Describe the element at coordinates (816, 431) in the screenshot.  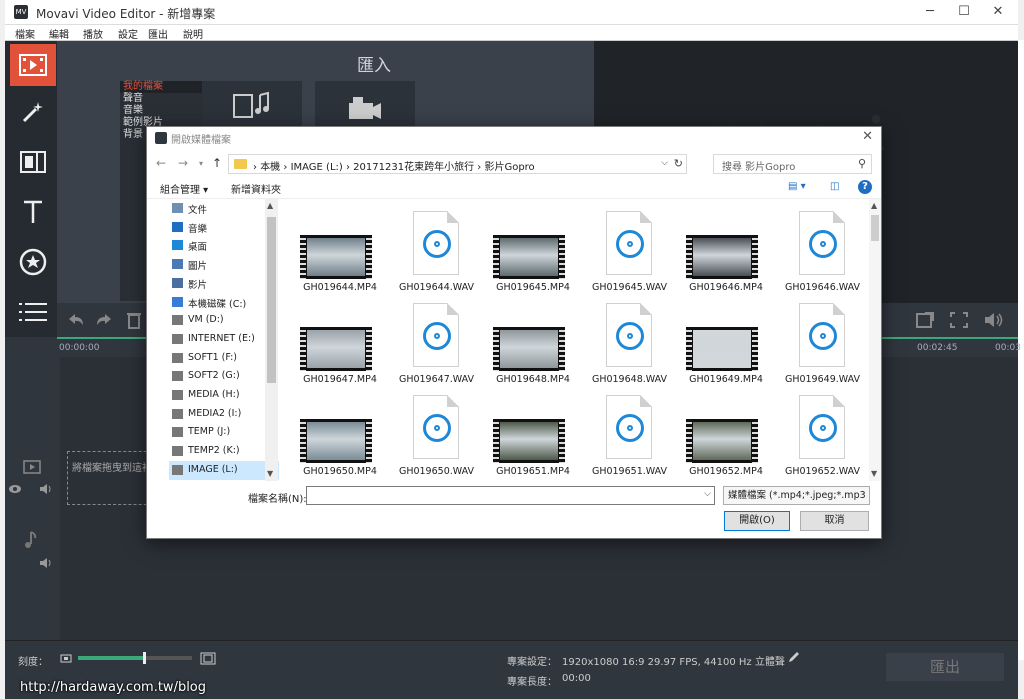
I see `audio-file-item: GH019652.WAV` at that location.